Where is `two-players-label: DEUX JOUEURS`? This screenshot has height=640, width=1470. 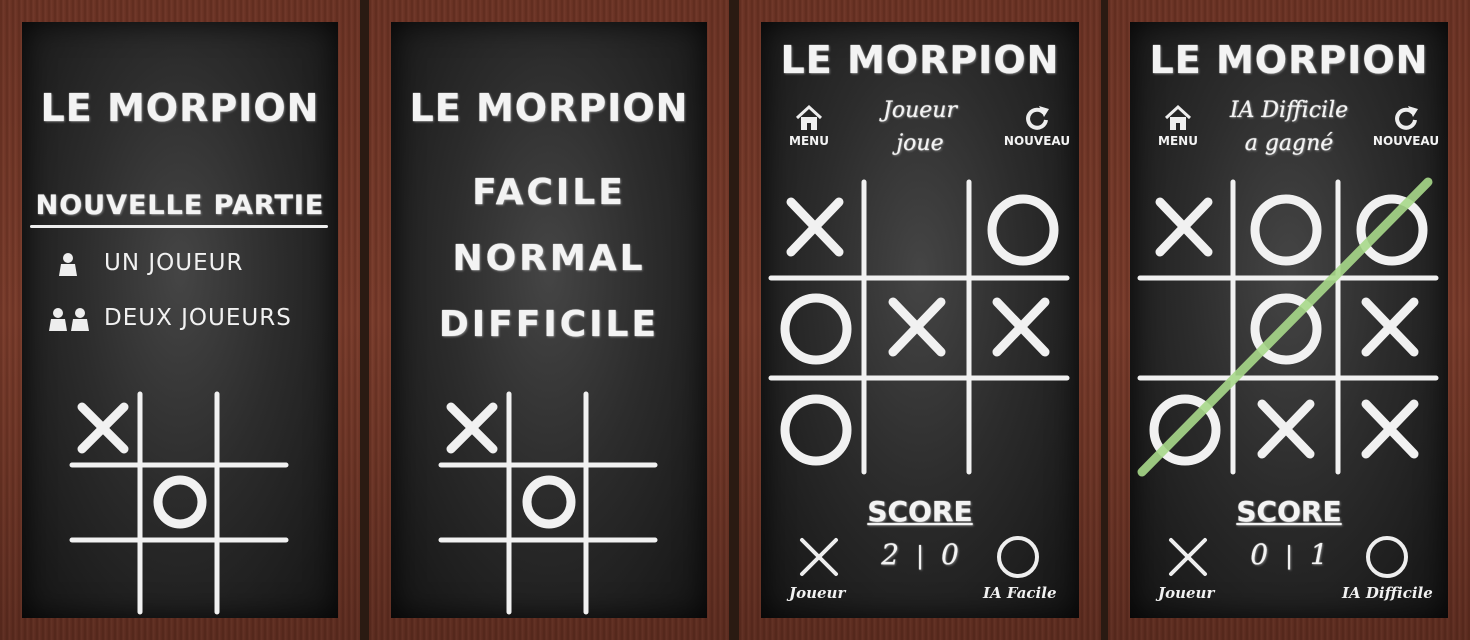 two-players-label: DEUX JOUEURS is located at coordinates (198, 318).